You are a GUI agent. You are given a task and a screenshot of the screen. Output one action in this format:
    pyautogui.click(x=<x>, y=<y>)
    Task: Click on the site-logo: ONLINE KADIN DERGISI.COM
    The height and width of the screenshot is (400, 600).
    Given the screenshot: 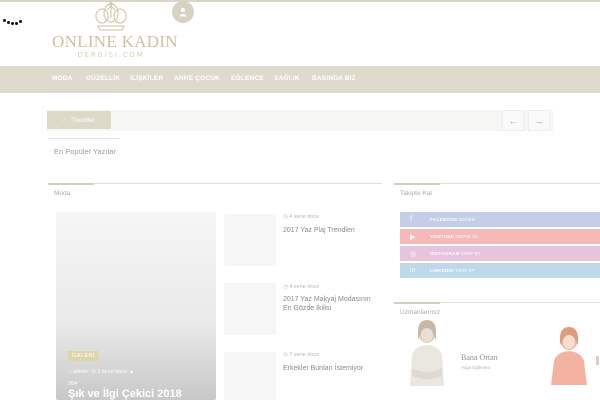 What is the action you would take?
    pyautogui.click(x=115, y=31)
    